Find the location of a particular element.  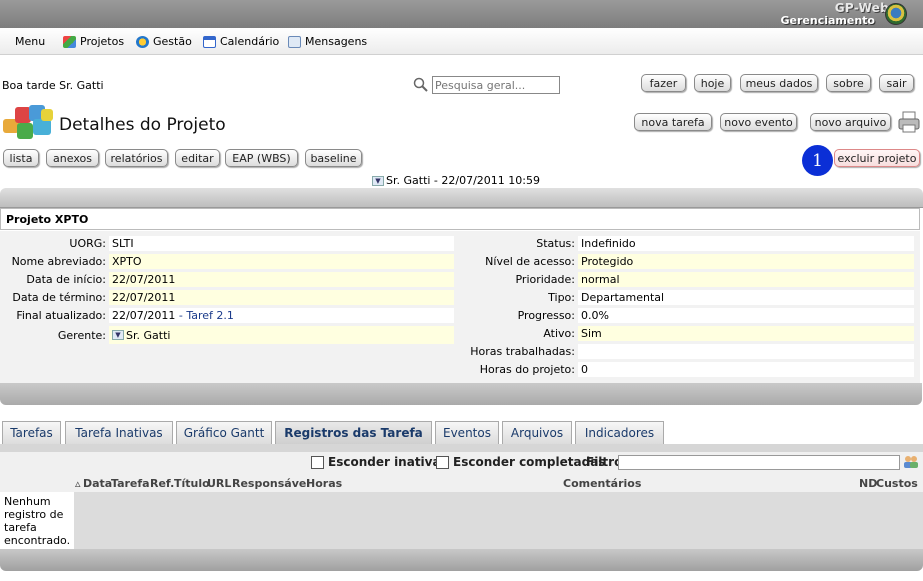

meus-dados-button: meus dados is located at coordinates (779, 83).